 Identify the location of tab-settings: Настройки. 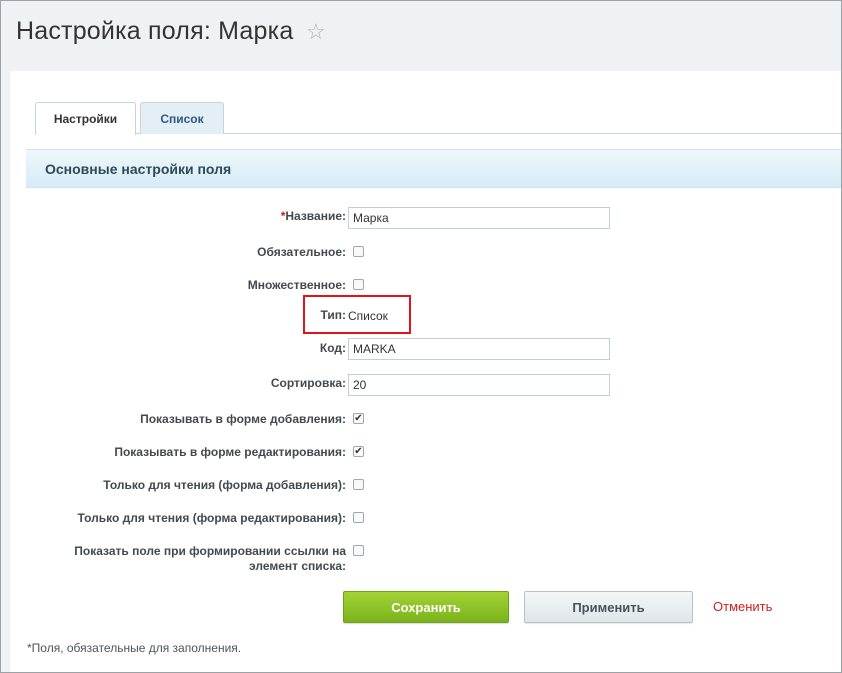
(85, 118).